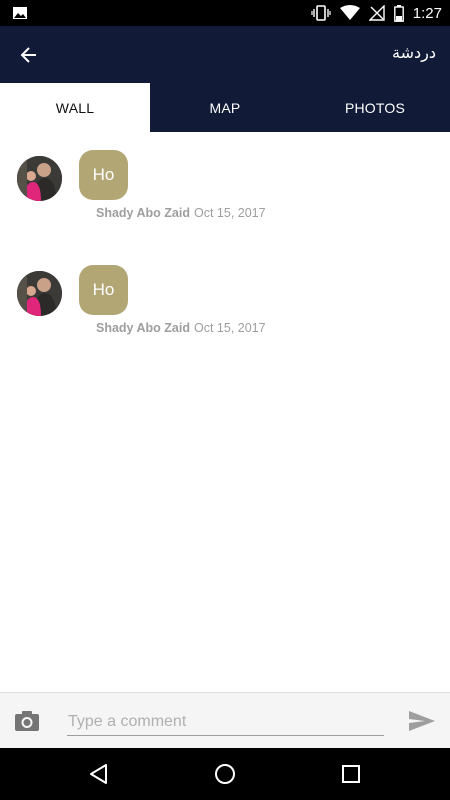 Image resolution: width=450 pixels, height=800 pixels. Describe the element at coordinates (20, 13) in the screenshot. I see `image-icon` at that location.